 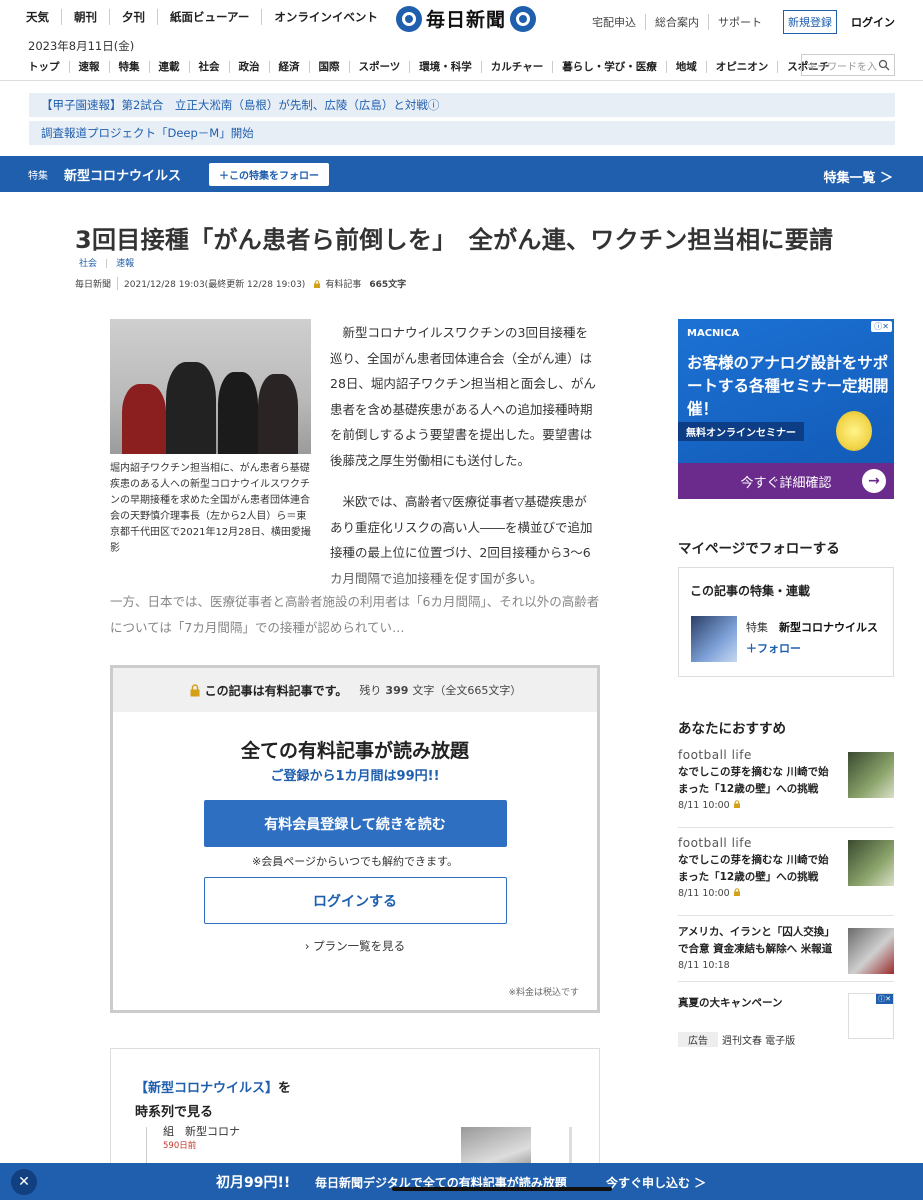 I want to click on subscribe-now-link: 今すぐ申し込む ＞, so click(x=656, y=1182).